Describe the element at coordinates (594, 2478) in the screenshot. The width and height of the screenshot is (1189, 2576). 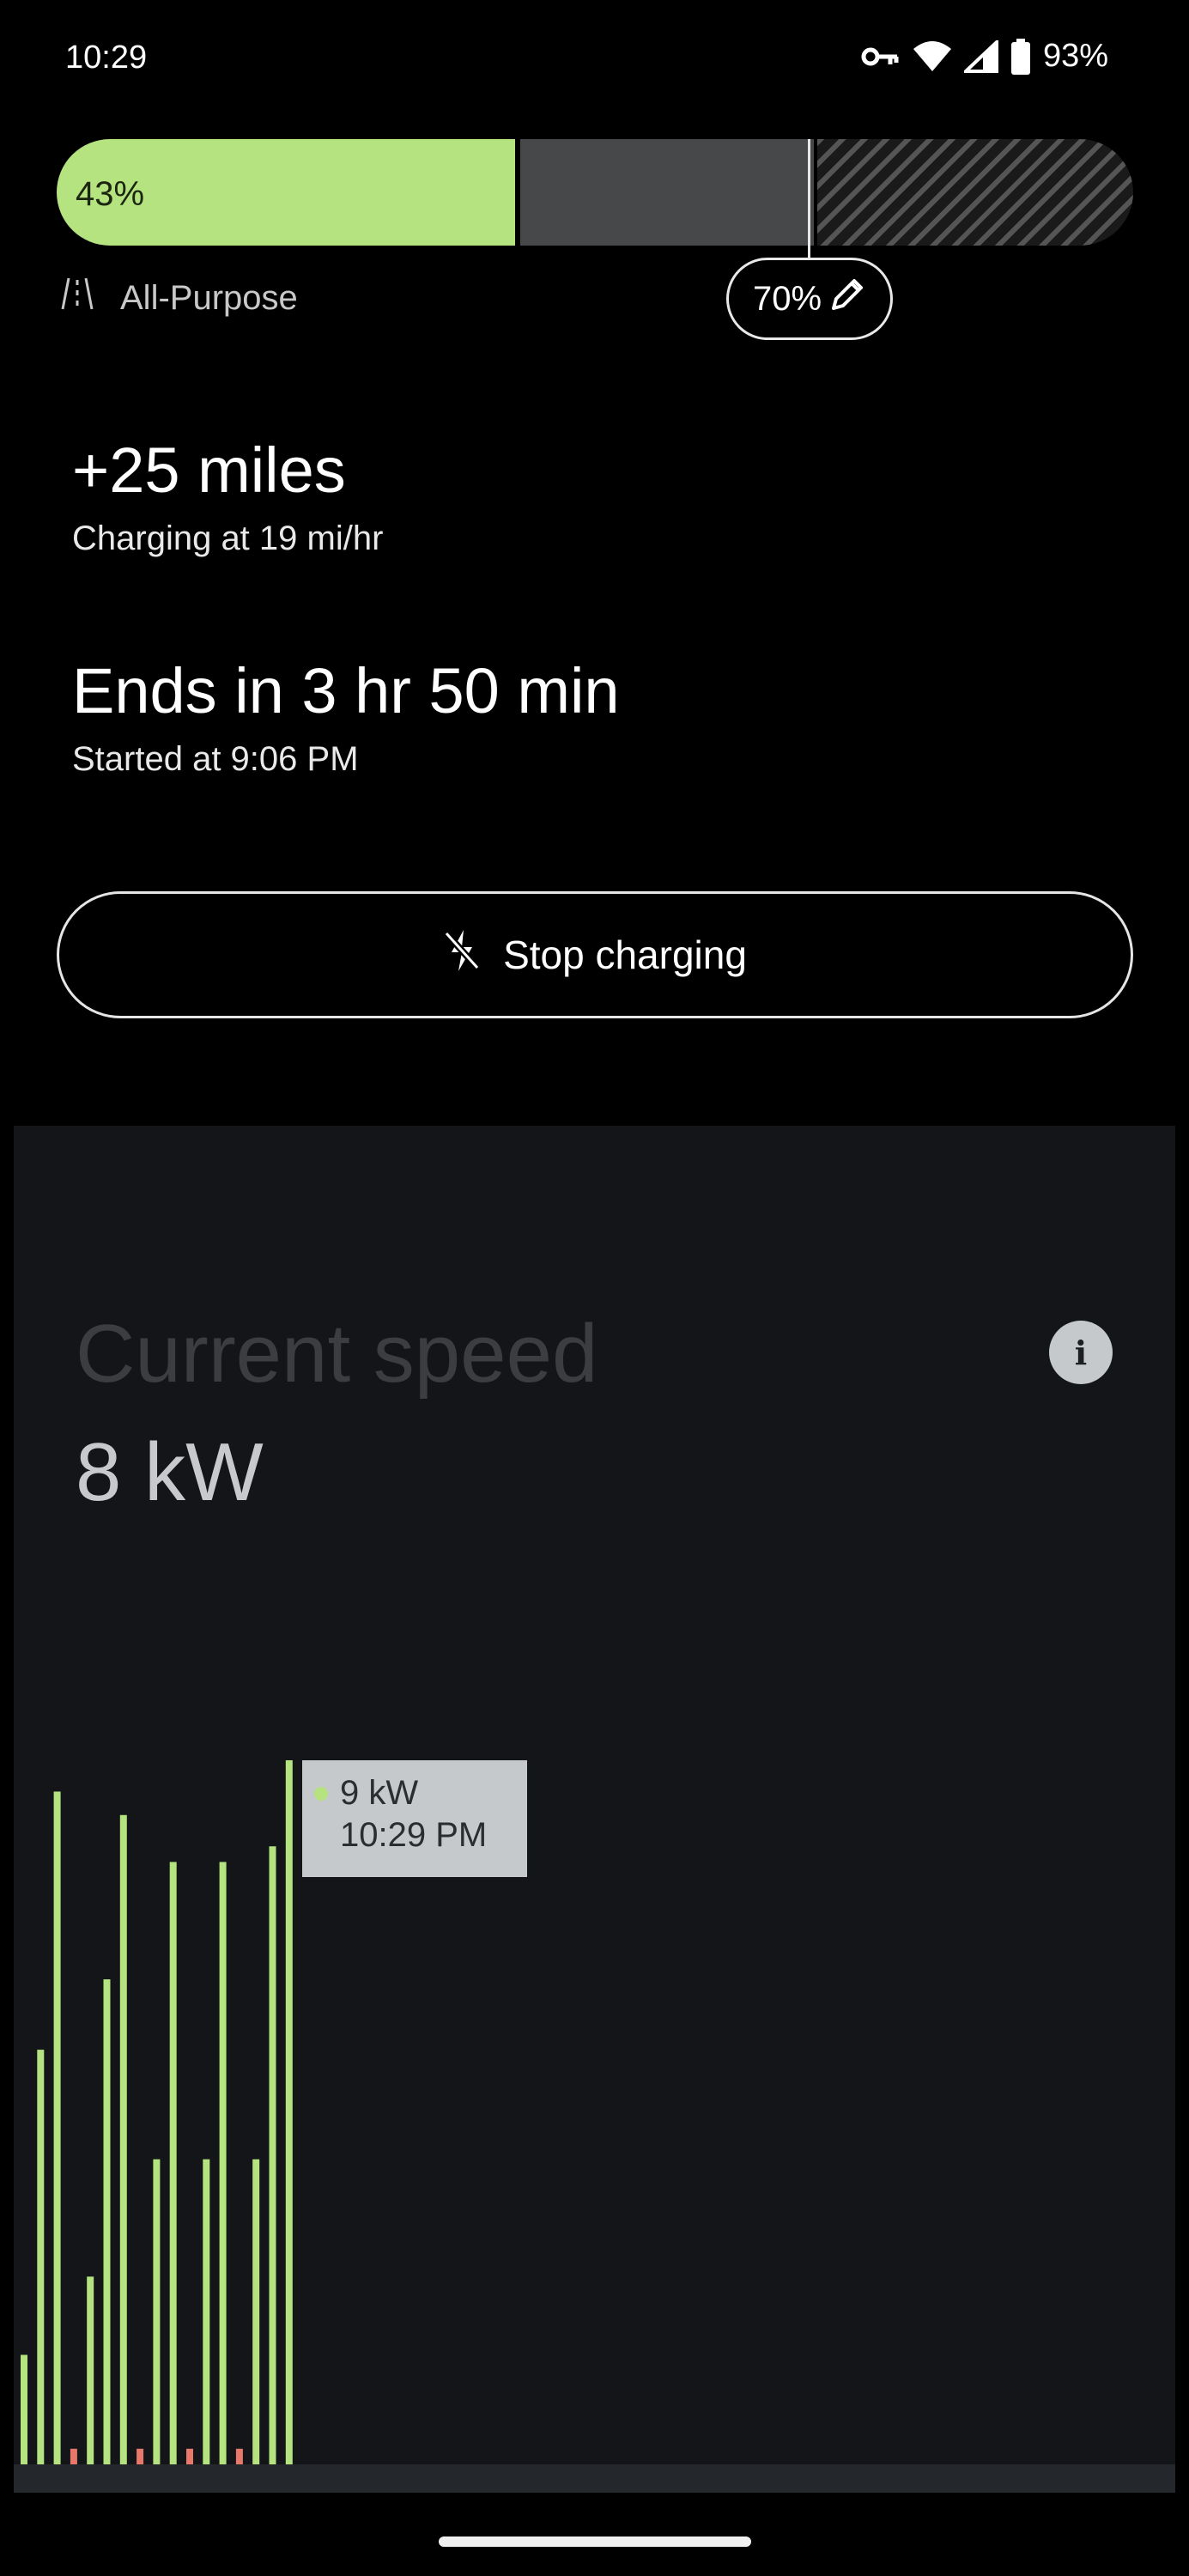
I see `chart-baseline` at that location.